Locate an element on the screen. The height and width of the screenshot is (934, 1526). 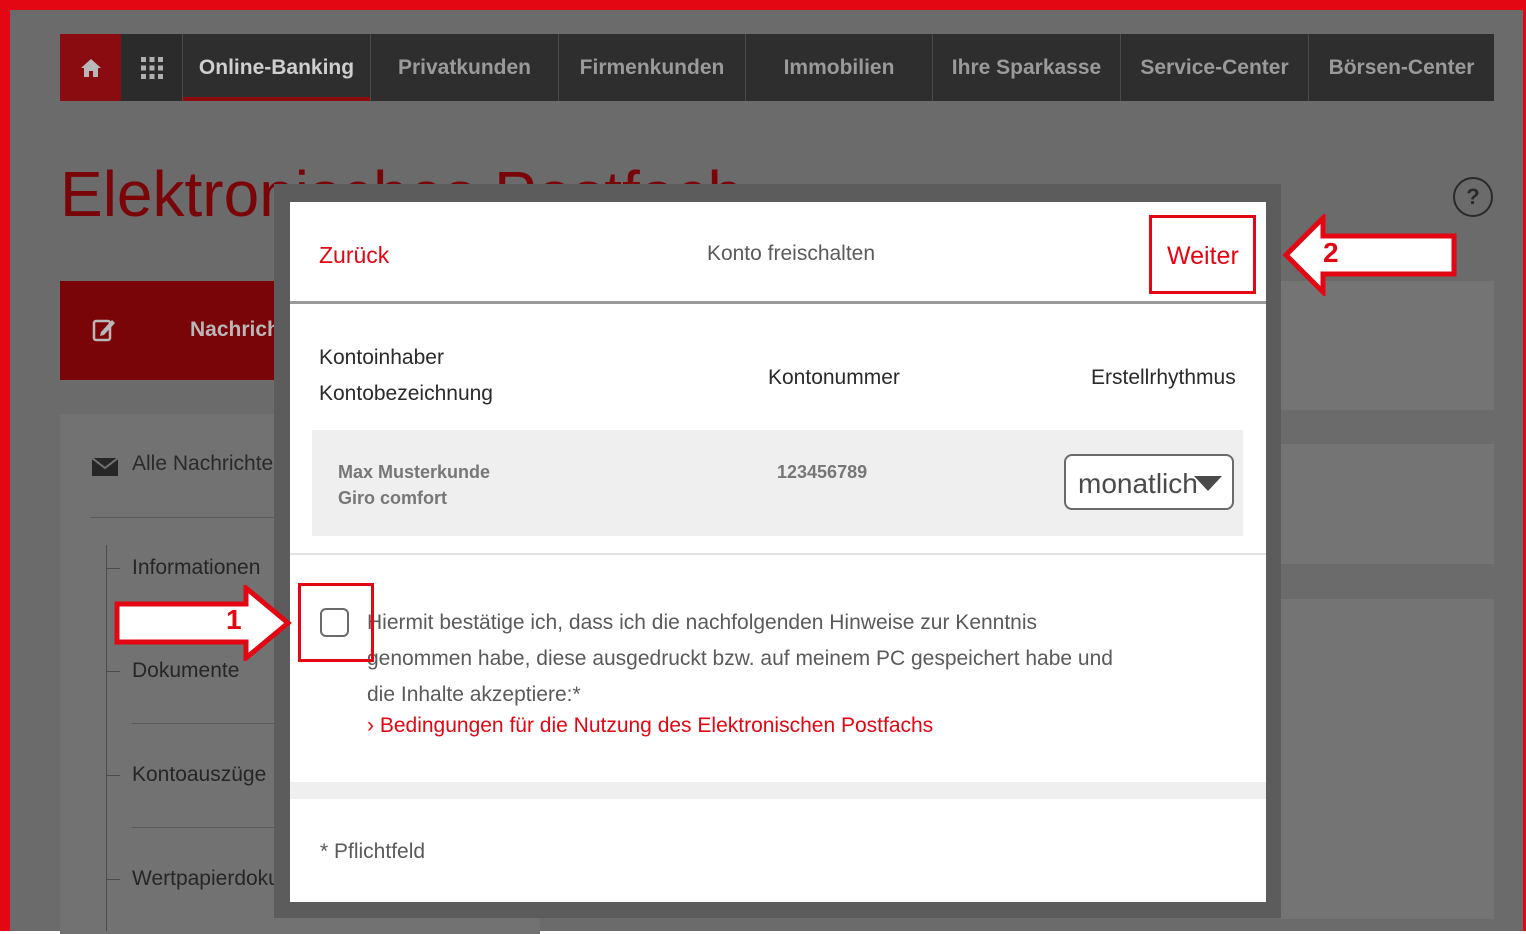
highlight-box-next is located at coordinates (1202, 254).